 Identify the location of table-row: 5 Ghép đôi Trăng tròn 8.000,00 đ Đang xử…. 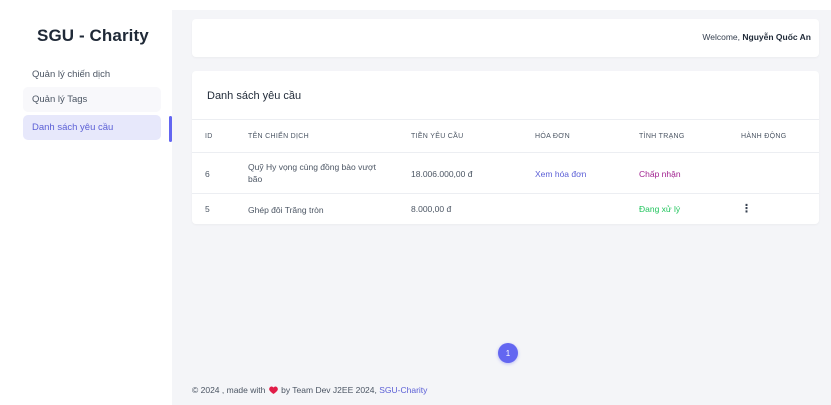
(505, 209).